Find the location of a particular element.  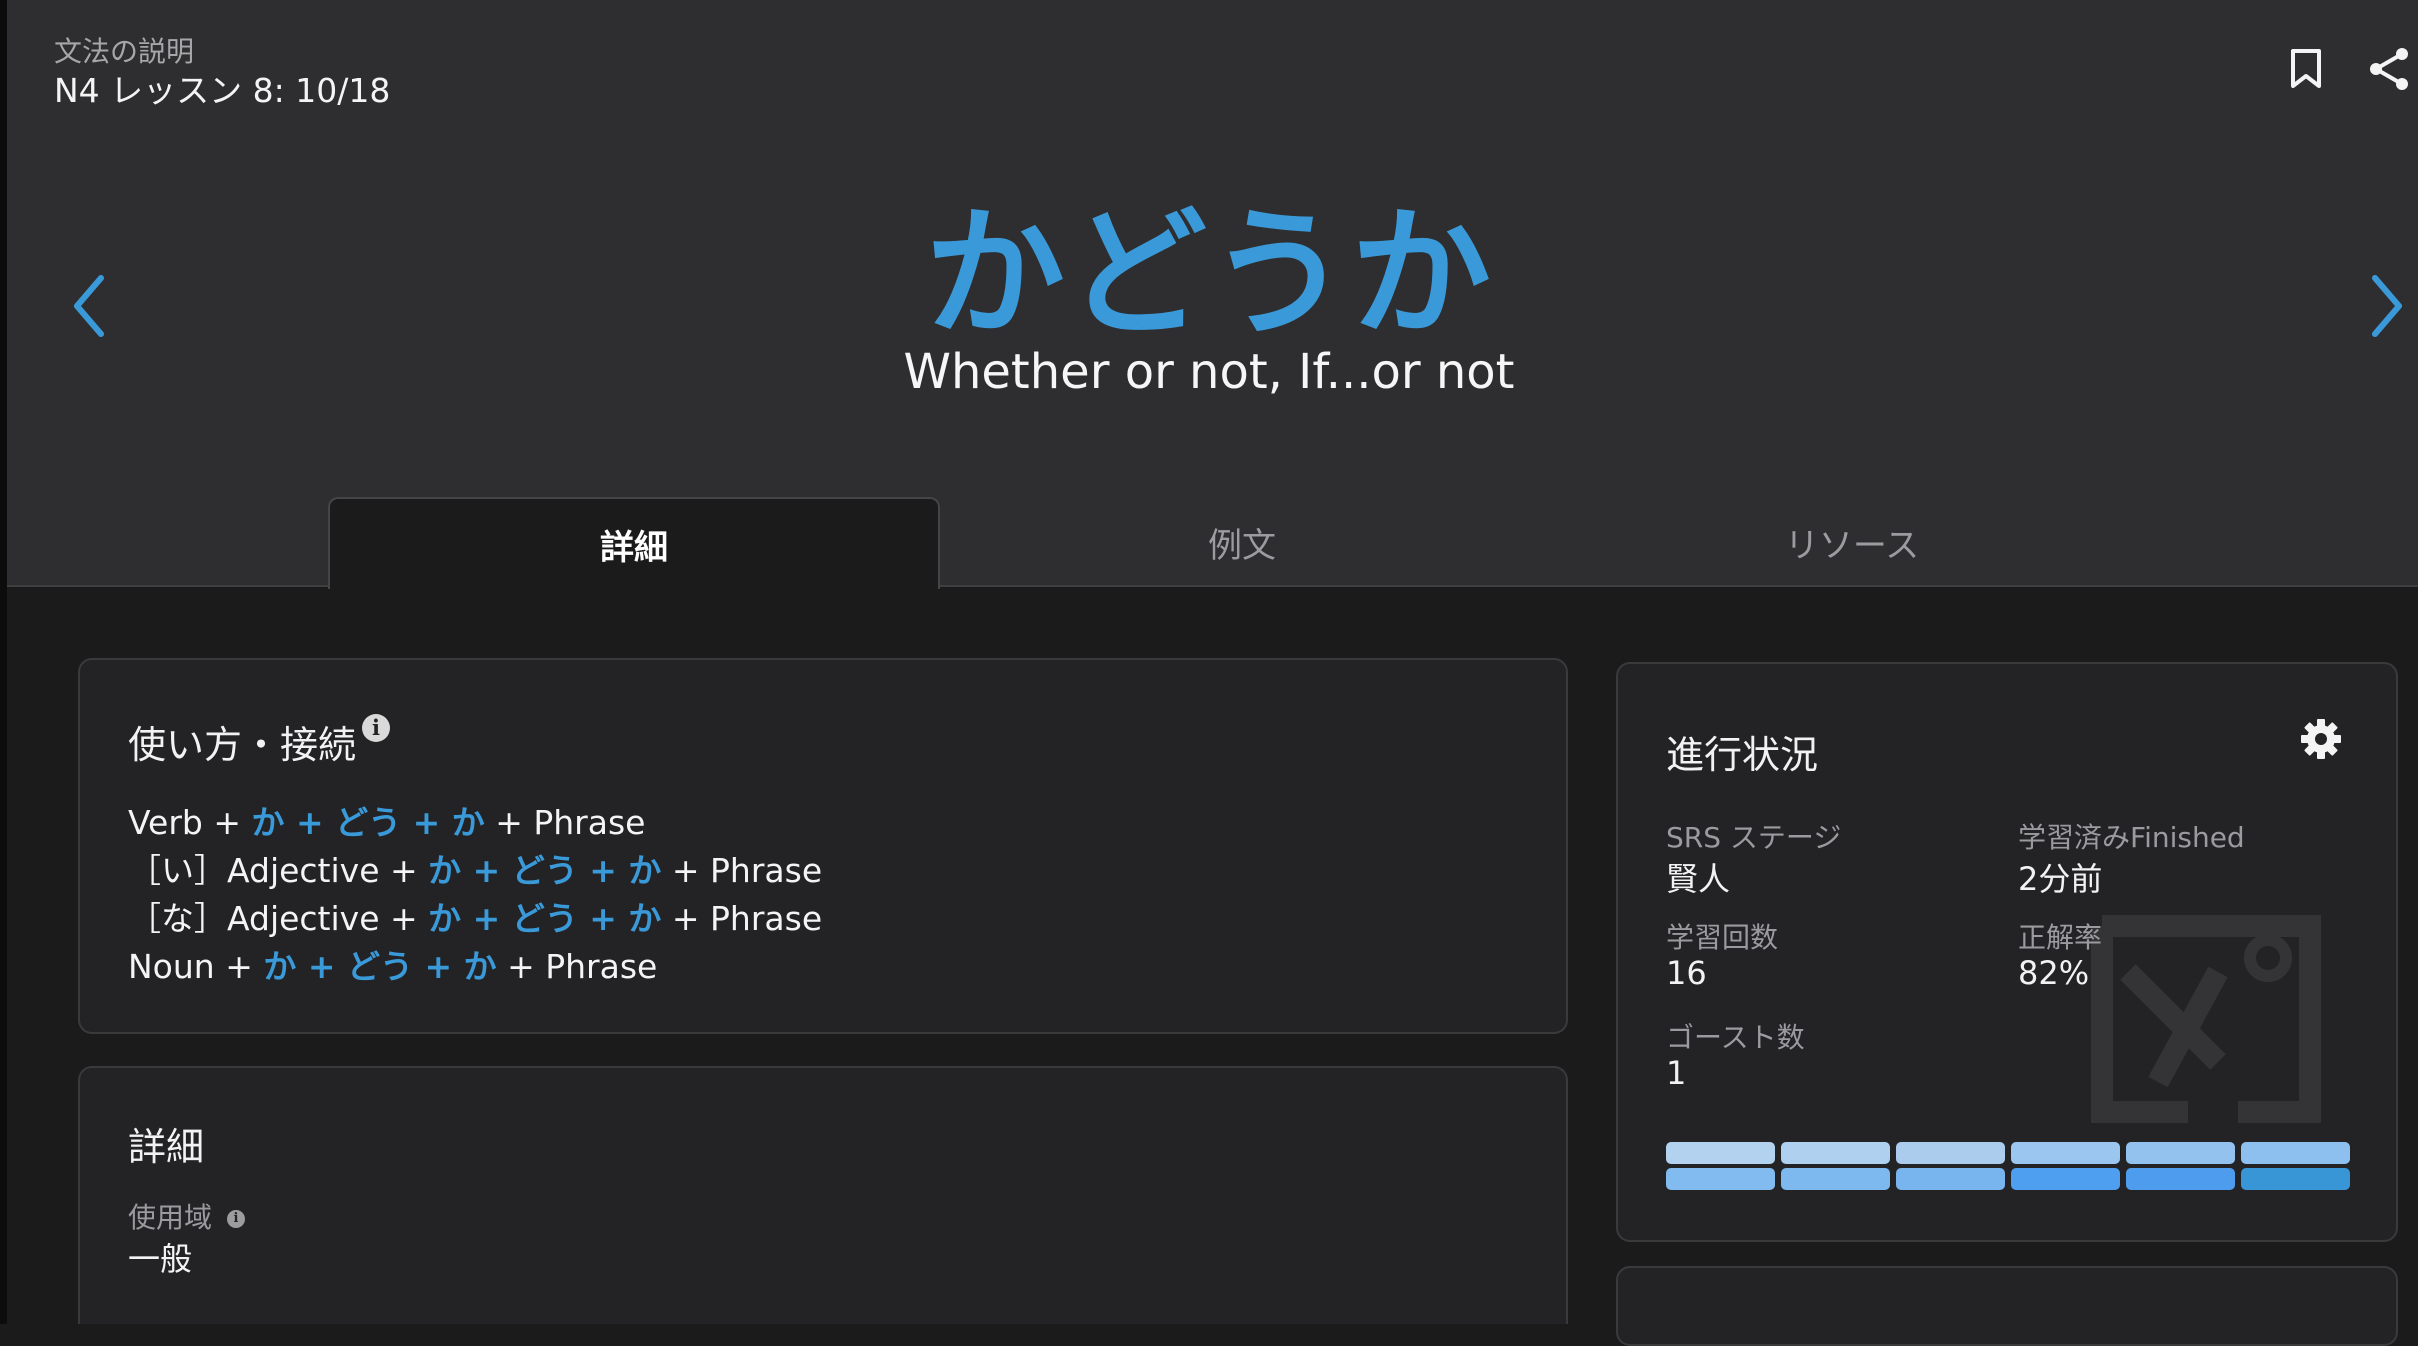

formula-row: Noun + か + どう + か + Phrase is located at coordinates (392, 964).